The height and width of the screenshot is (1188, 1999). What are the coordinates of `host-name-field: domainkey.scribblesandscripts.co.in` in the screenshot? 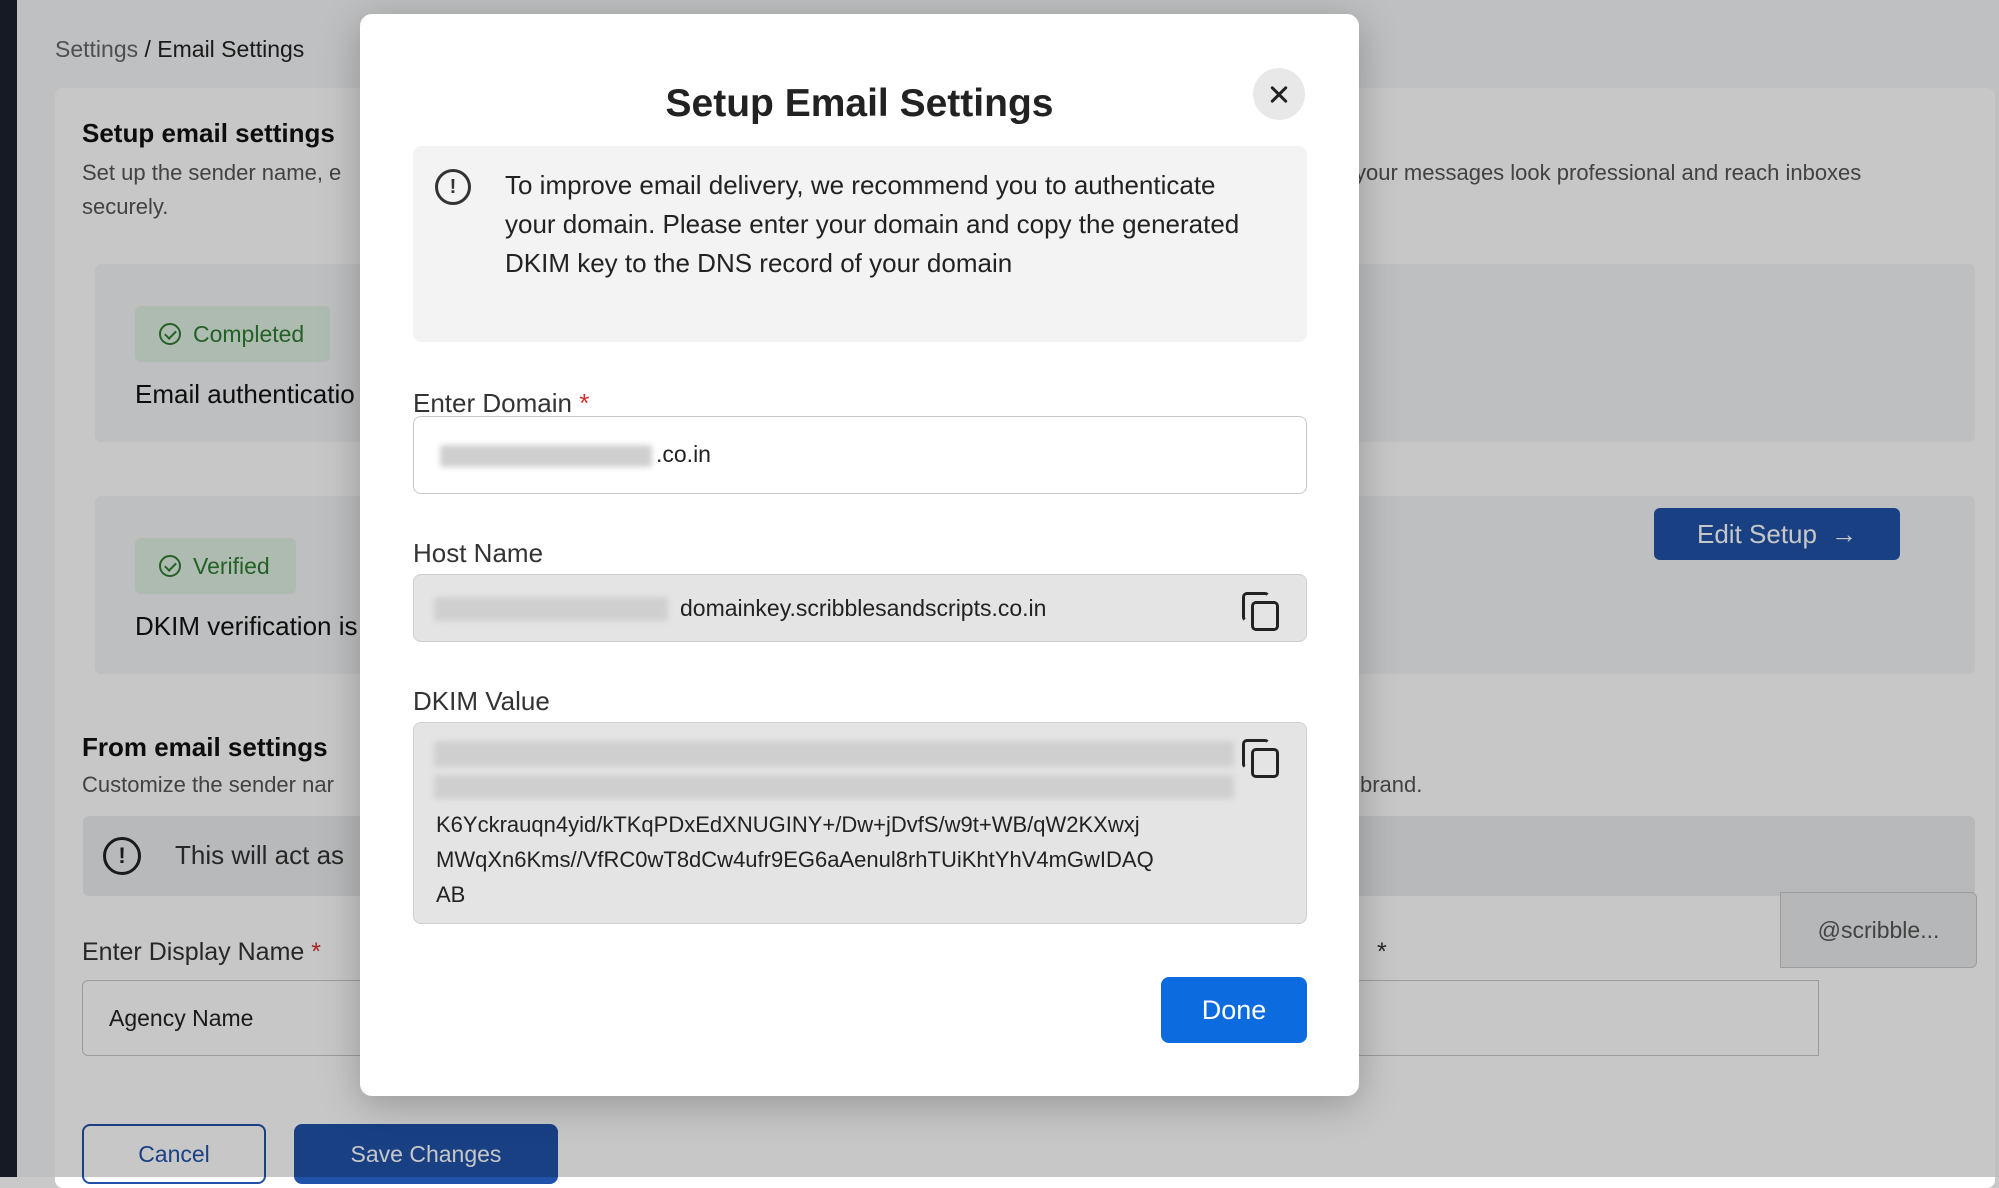 It's located at (860, 608).